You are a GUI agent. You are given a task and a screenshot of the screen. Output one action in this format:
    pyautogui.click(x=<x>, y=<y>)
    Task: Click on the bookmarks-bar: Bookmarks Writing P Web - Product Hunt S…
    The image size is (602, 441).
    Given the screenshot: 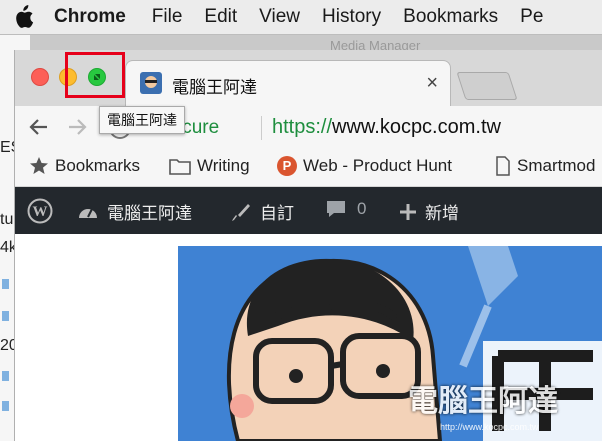 What is the action you would take?
    pyautogui.click(x=308, y=167)
    